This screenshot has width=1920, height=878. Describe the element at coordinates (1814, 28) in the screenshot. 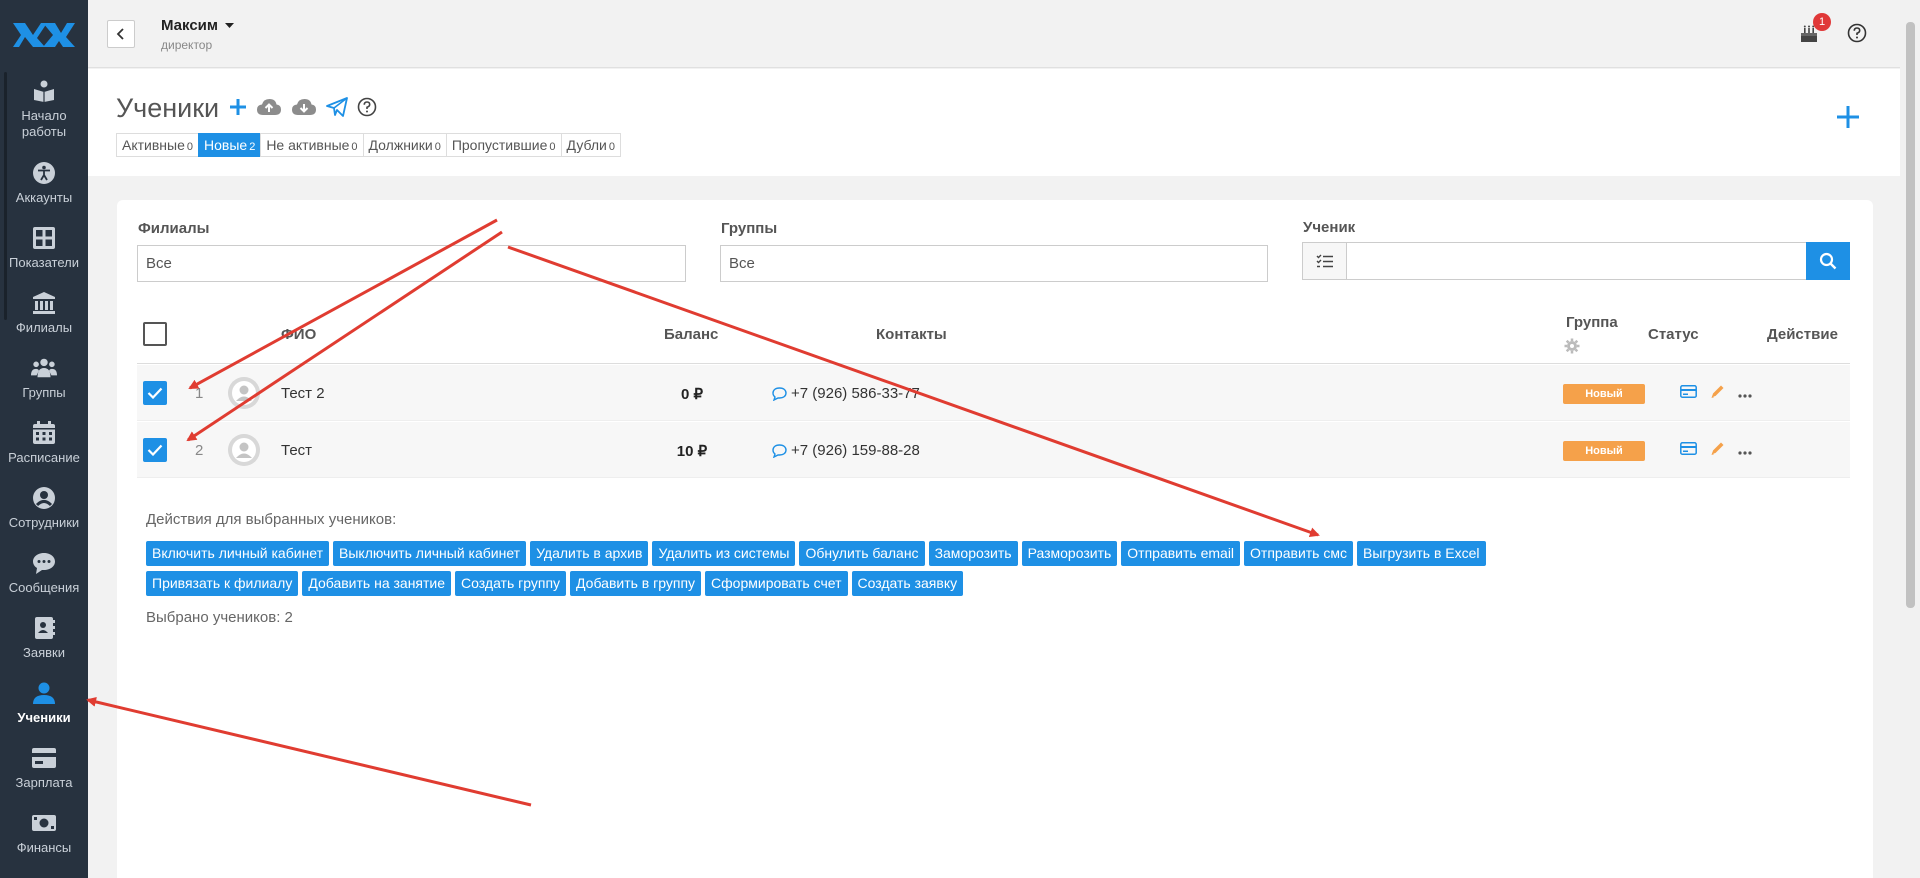

I see `birthday-button: 1` at that location.